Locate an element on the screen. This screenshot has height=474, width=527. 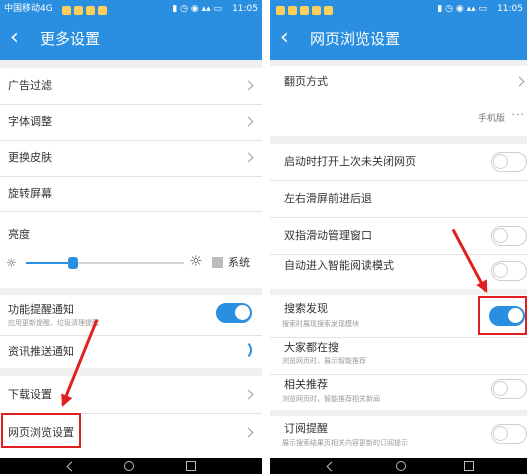
setting-brightness: 亮度 ☼ ☼ 系统 is located at coordinates (131, 250).